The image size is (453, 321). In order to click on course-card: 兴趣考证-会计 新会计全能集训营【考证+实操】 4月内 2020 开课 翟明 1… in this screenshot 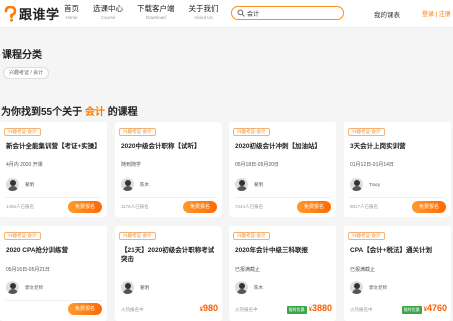, I will do `click(53, 169)`.